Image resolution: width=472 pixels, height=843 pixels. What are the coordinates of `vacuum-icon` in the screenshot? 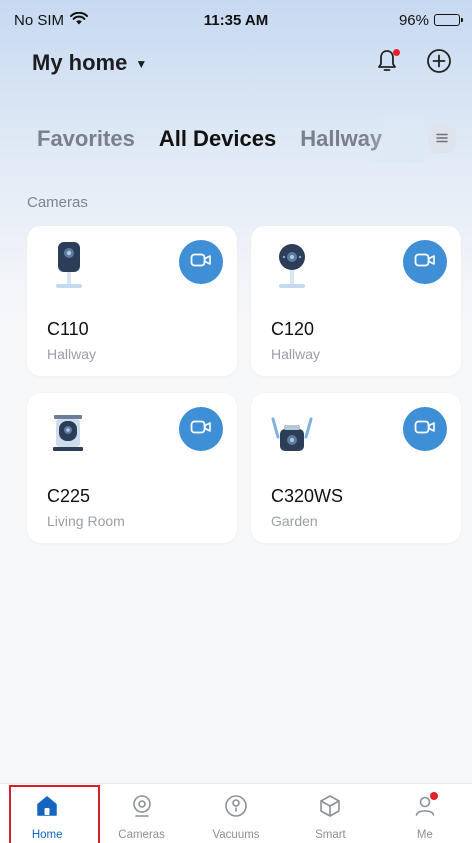 It's located at (236, 808).